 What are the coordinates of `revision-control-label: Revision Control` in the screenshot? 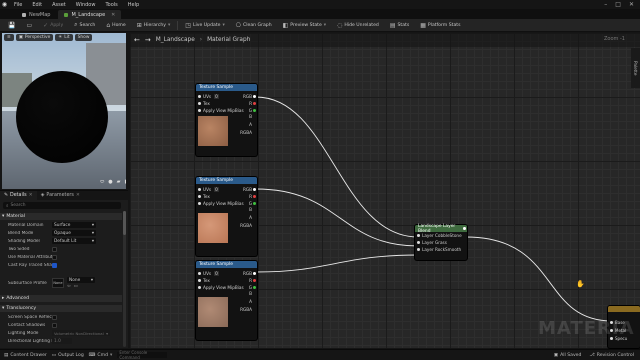 It's located at (615, 355).